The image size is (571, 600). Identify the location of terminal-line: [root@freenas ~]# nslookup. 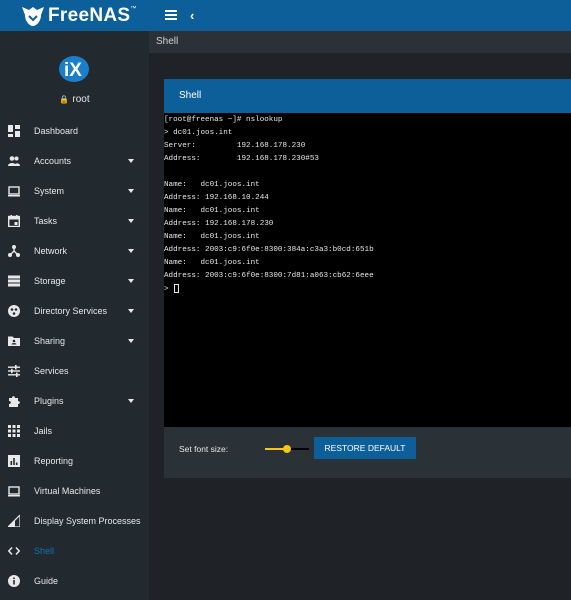
(223, 120).